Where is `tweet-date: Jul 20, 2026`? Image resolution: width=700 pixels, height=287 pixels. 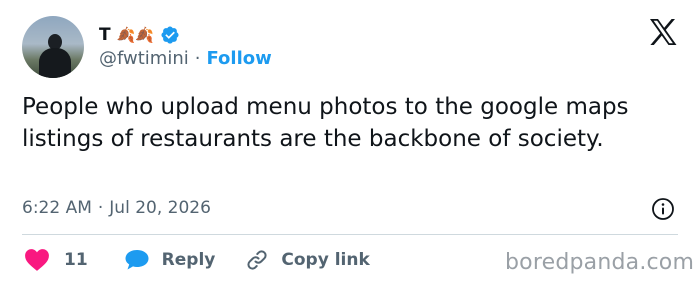
tweet-date: Jul 20, 2026 is located at coordinates (160, 208).